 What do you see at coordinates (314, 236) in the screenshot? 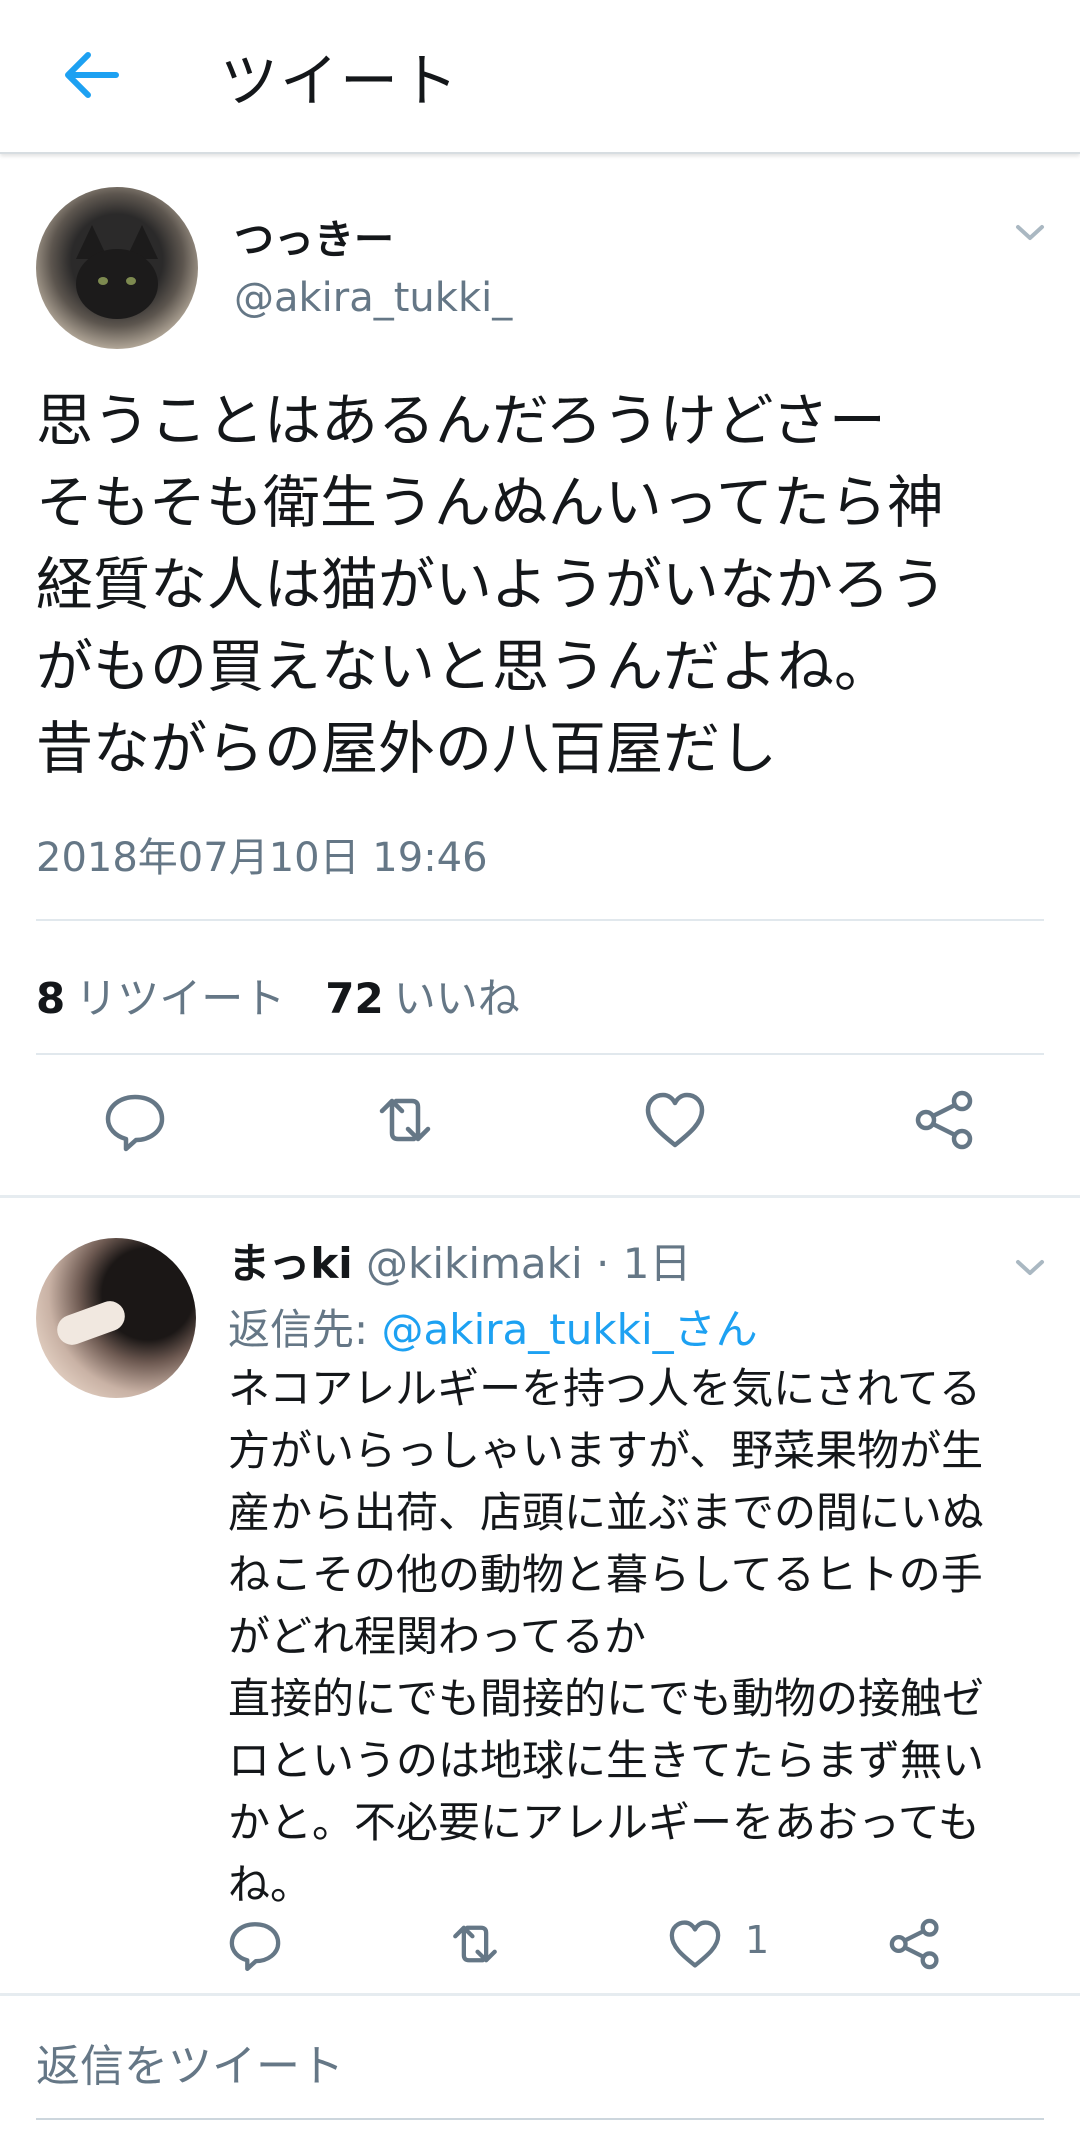
I see `display-name: つっきー` at bounding box center [314, 236].